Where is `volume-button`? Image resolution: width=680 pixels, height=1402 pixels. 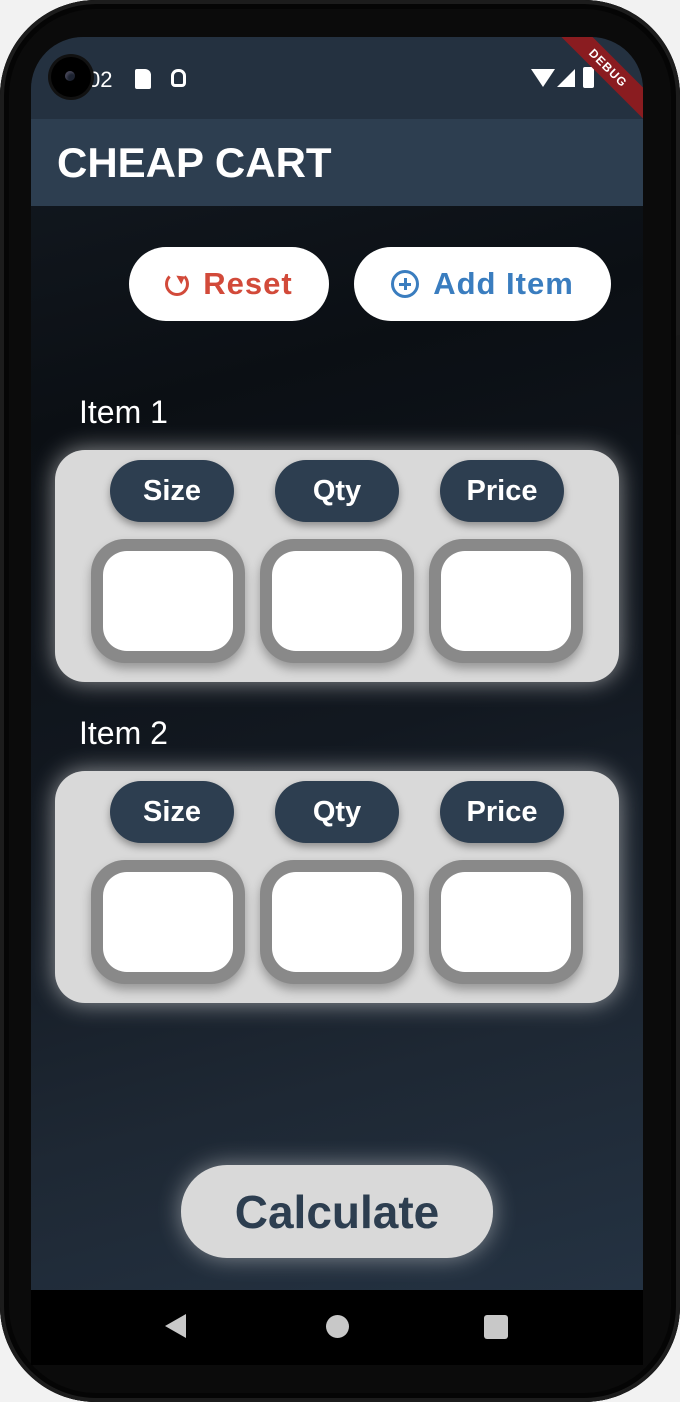 volume-button is located at coordinates (678, 385).